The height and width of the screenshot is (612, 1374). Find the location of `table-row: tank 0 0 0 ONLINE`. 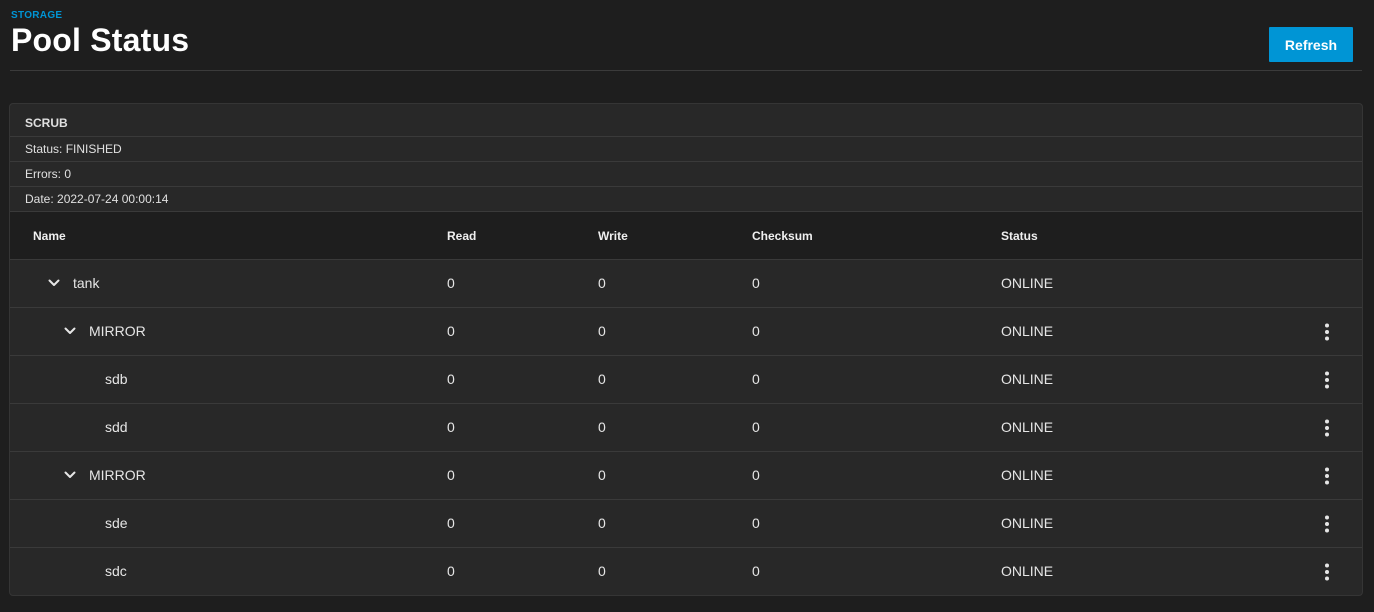

table-row: tank 0 0 0 ONLINE is located at coordinates (686, 284).